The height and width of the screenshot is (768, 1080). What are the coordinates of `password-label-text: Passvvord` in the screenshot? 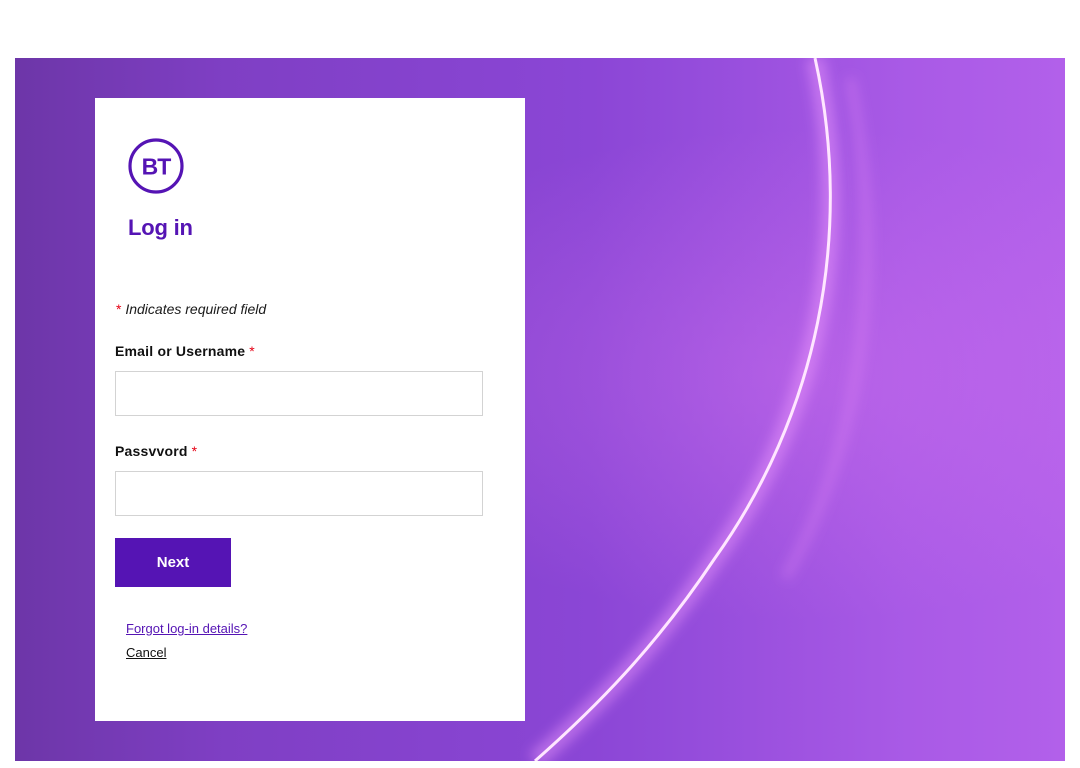 It's located at (151, 451).